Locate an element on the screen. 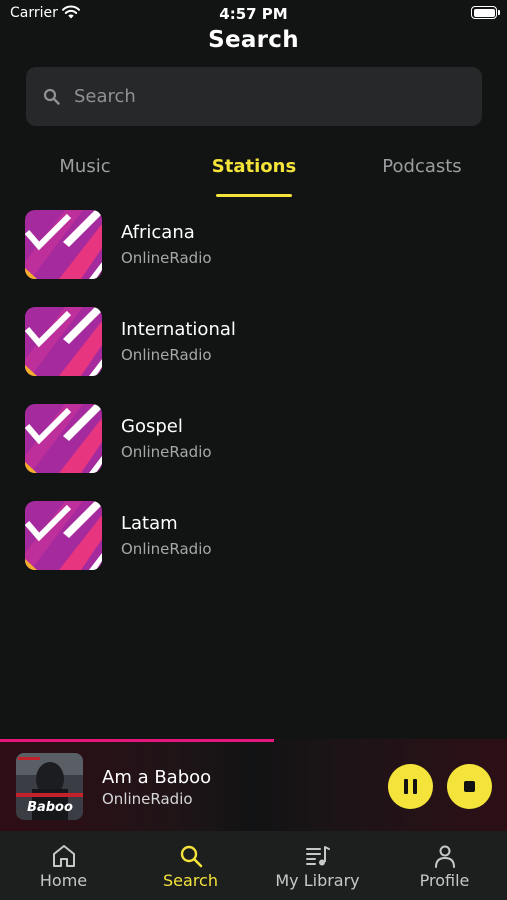  album-art-text: Baboo is located at coordinates (50, 807).